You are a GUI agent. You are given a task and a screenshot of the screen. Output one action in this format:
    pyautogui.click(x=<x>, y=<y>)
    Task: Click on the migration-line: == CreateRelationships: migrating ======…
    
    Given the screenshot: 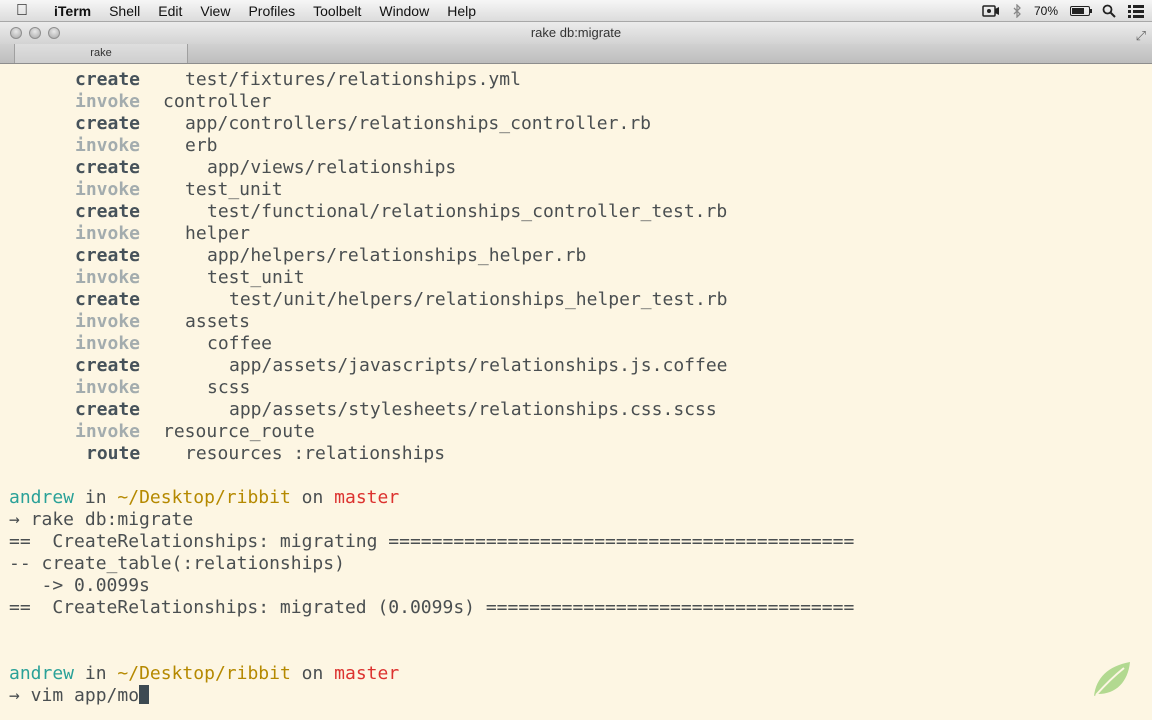 What is the action you would take?
    pyautogui.click(x=576, y=542)
    